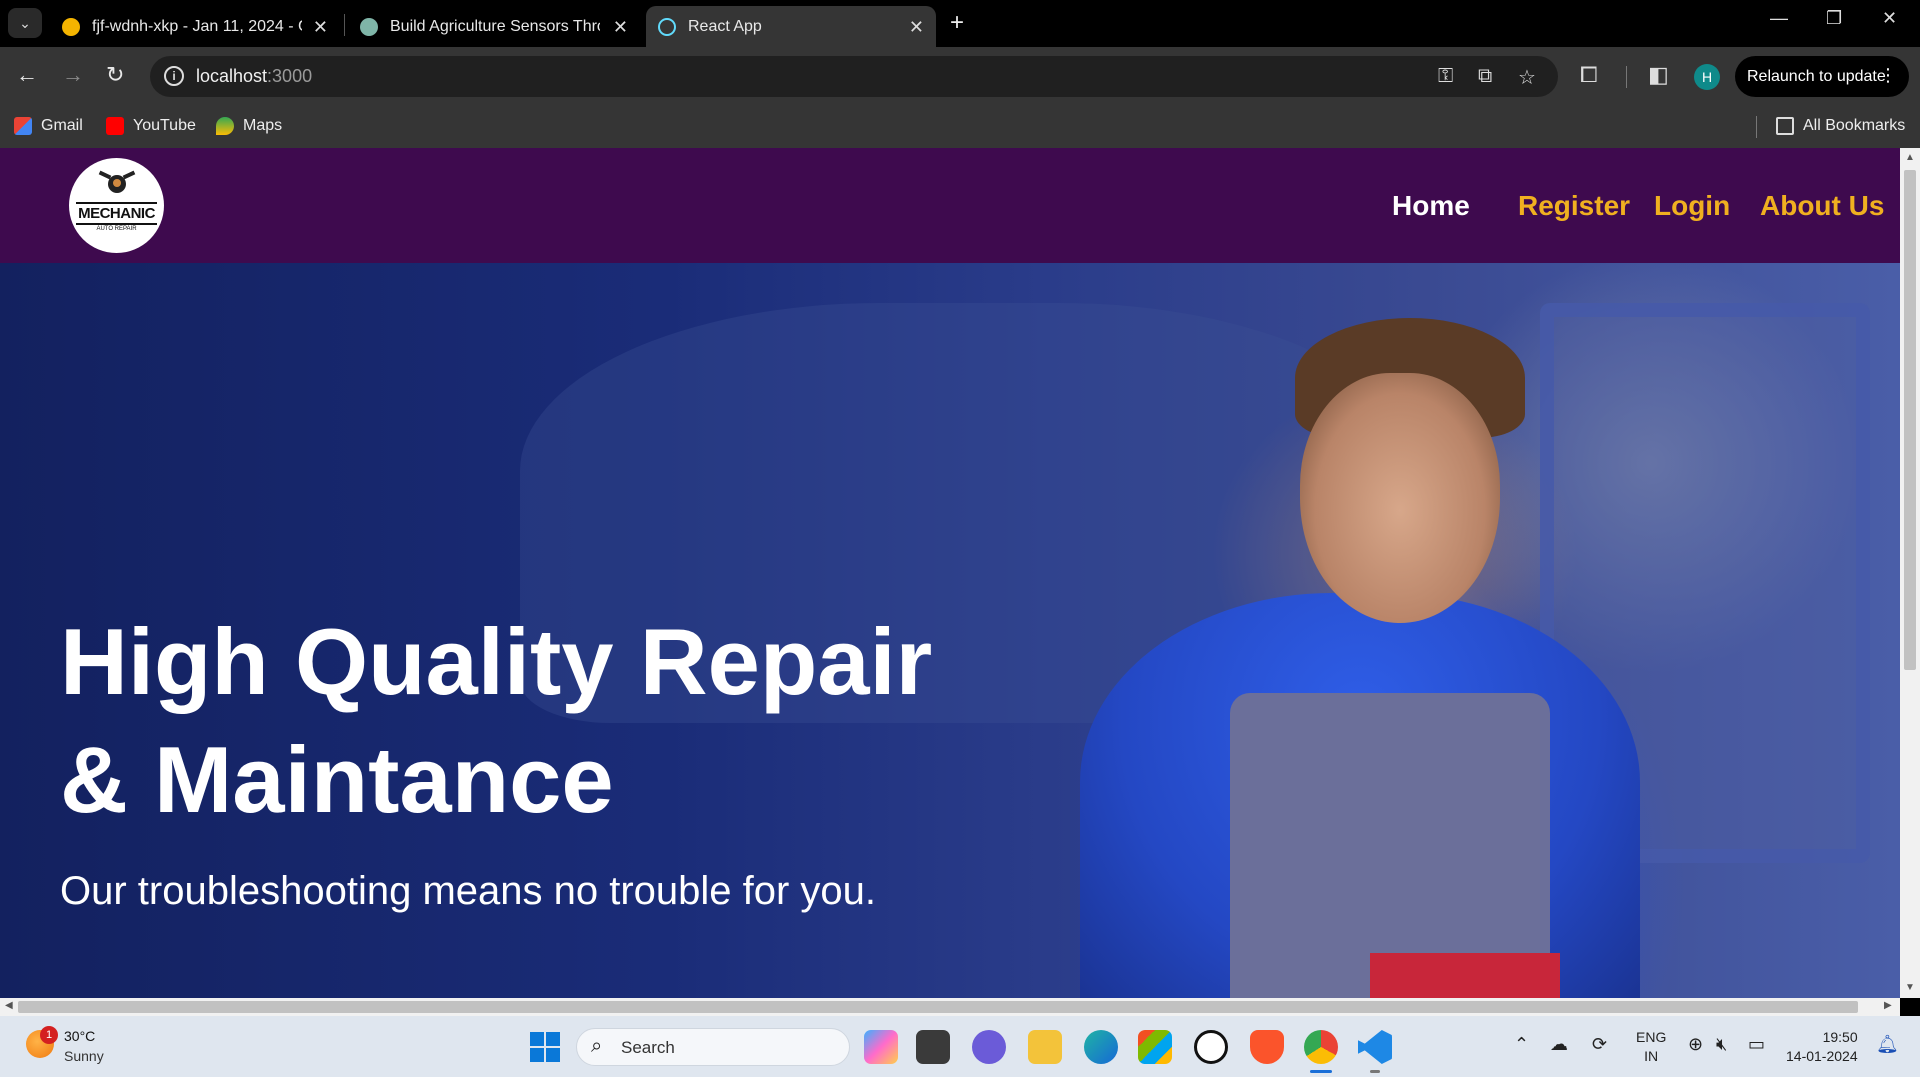 Image resolution: width=1920 pixels, height=1077 pixels. What do you see at coordinates (1910, 157) in the screenshot?
I see `scroll-up-icon: ▲` at bounding box center [1910, 157].